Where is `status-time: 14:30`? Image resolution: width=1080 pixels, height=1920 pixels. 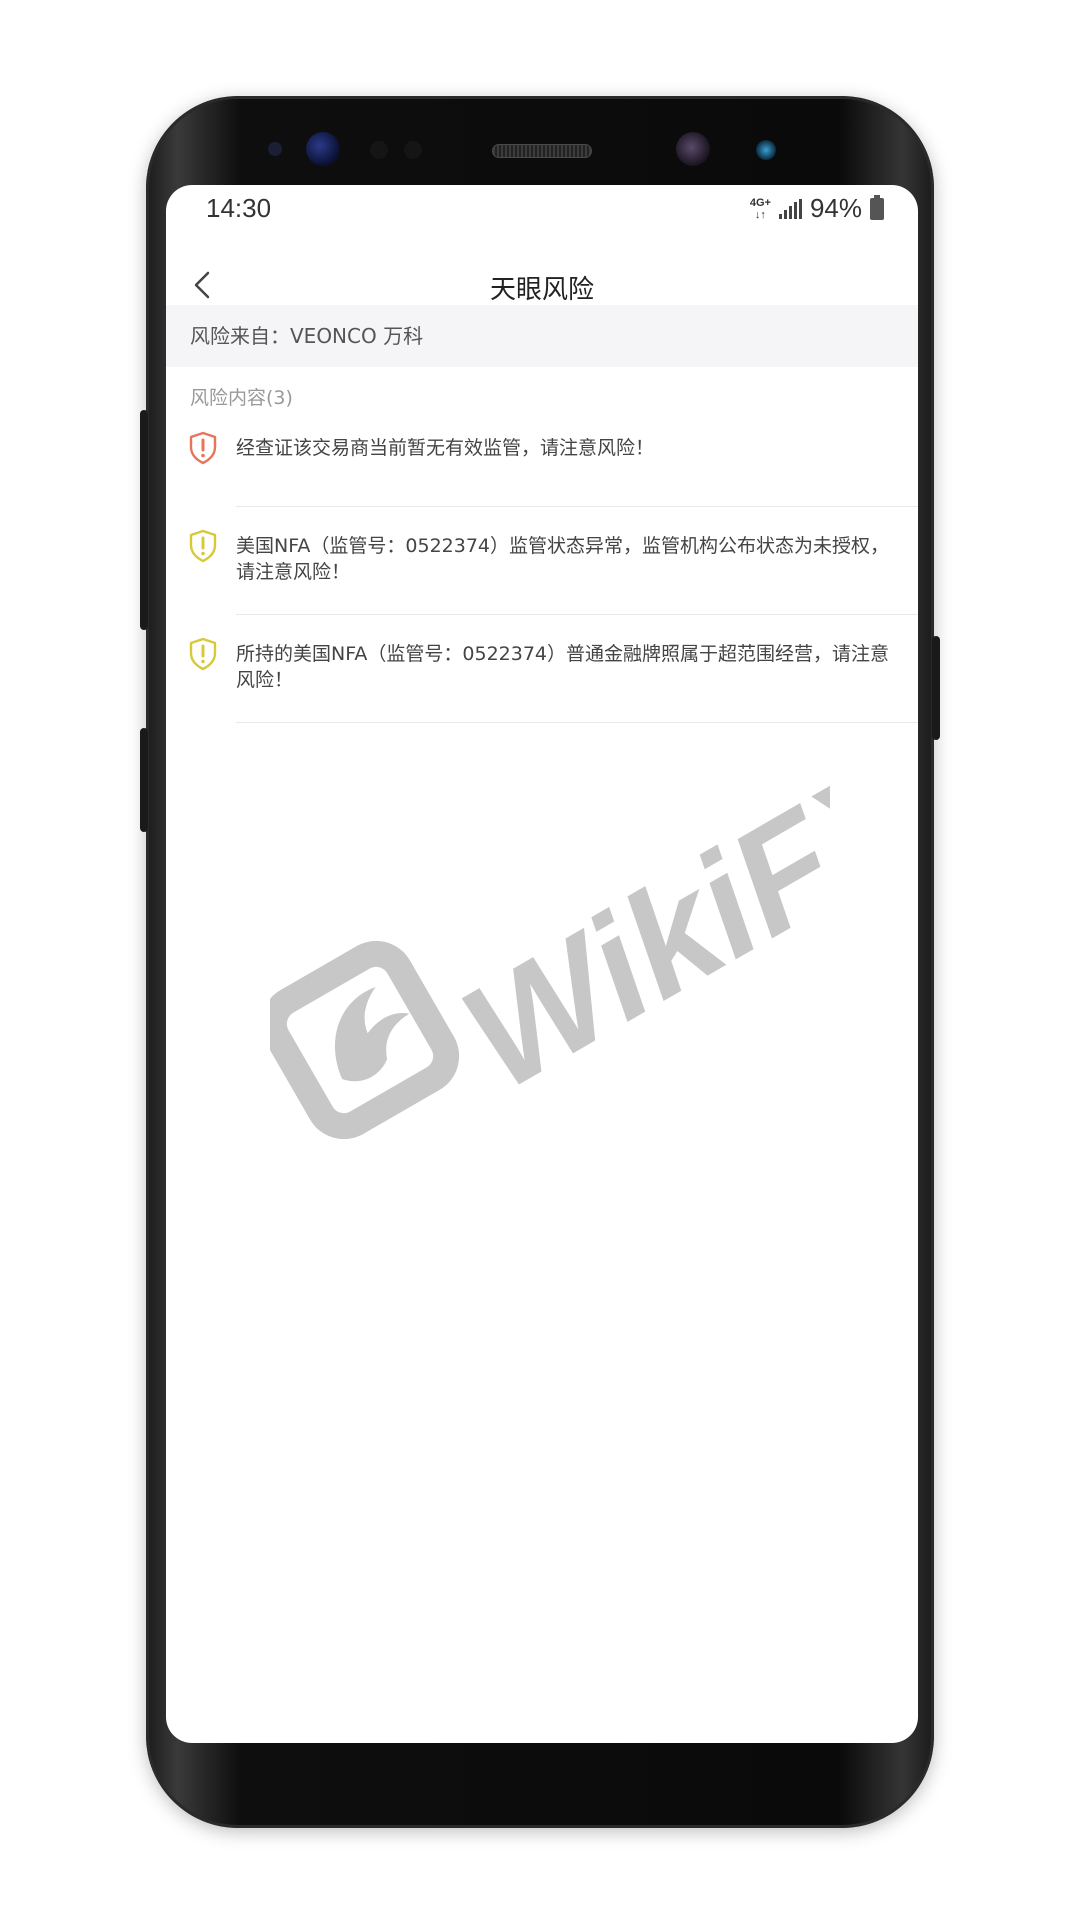
status-time: 14:30 is located at coordinates (239, 208).